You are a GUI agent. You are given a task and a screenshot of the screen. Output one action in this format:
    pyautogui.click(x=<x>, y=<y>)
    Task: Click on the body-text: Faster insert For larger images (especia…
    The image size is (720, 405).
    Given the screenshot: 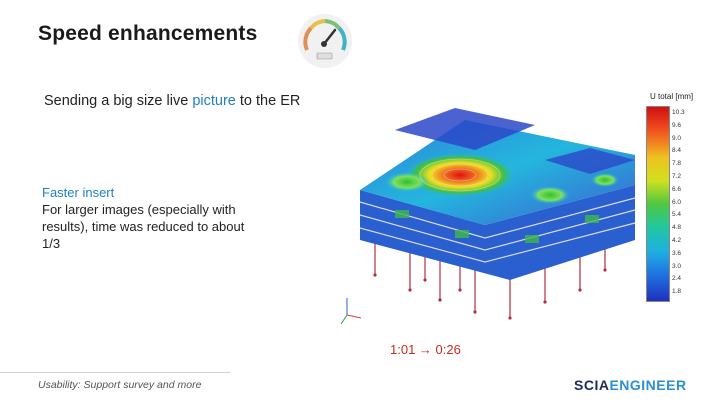 What is the action you would take?
    pyautogui.click(x=162, y=218)
    